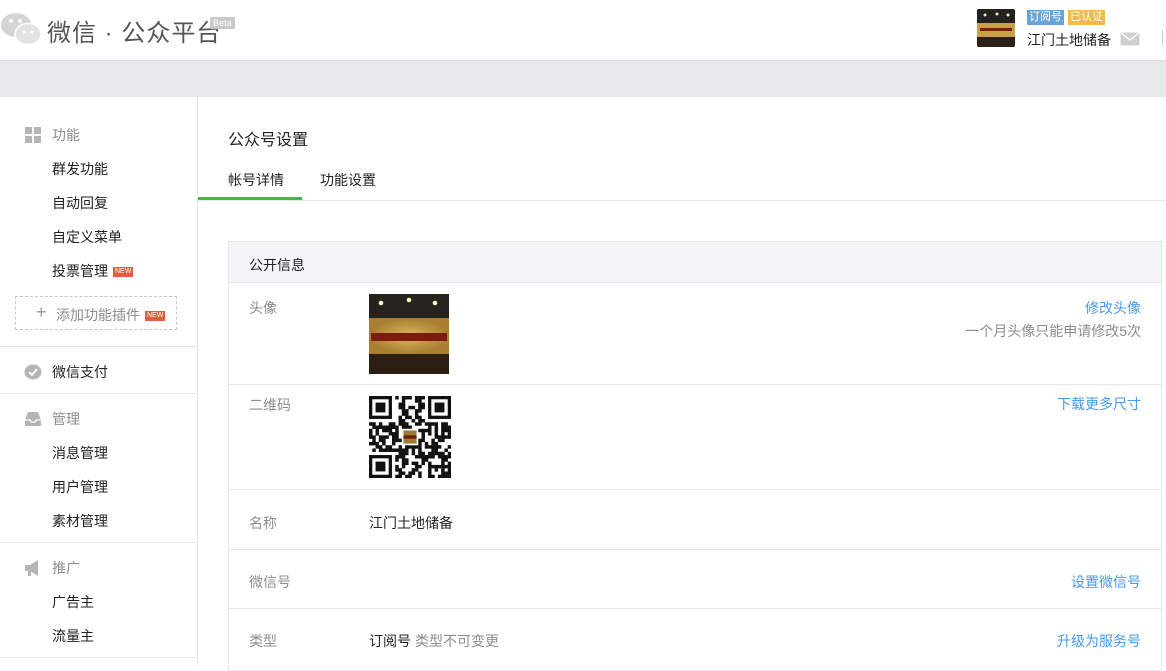 Image resolution: width=1166 pixels, height=671 pixels. What do you see at coordinates (80, 169) in the screenshot?
I see `sidebar-item-mass-send: 群发功能` at bounding box center [80, 169].